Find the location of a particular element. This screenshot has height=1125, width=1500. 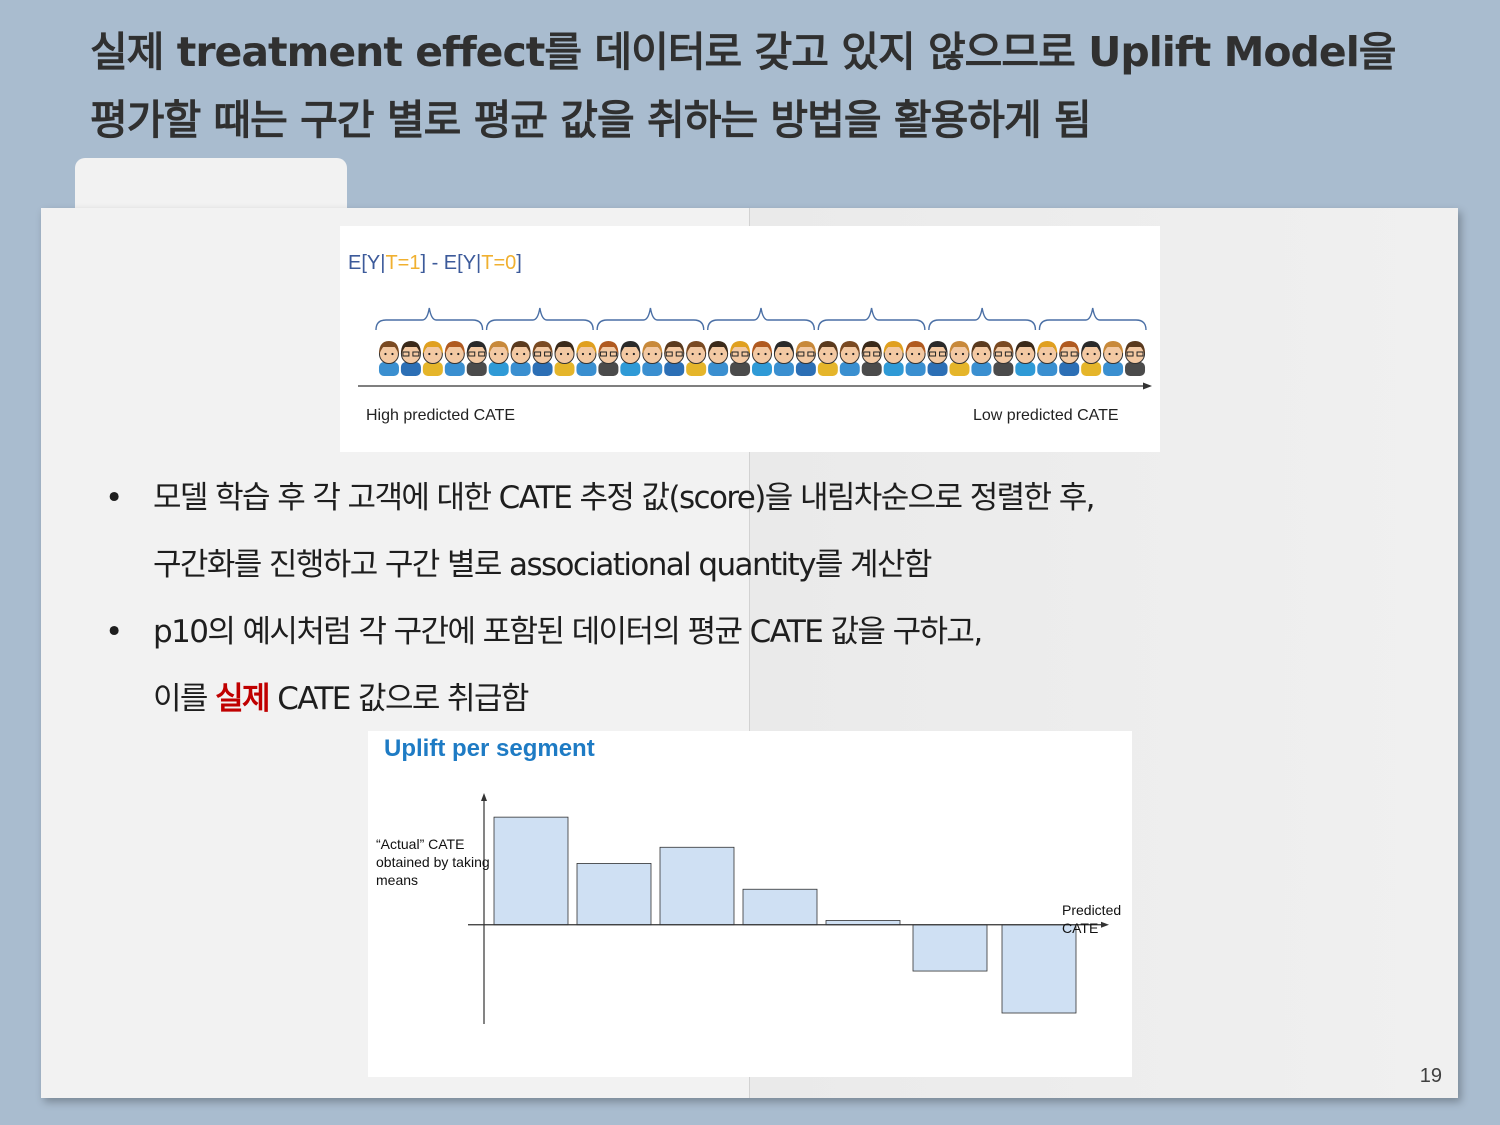

highlight-word: 실제 is located at coordinates (242, 699).